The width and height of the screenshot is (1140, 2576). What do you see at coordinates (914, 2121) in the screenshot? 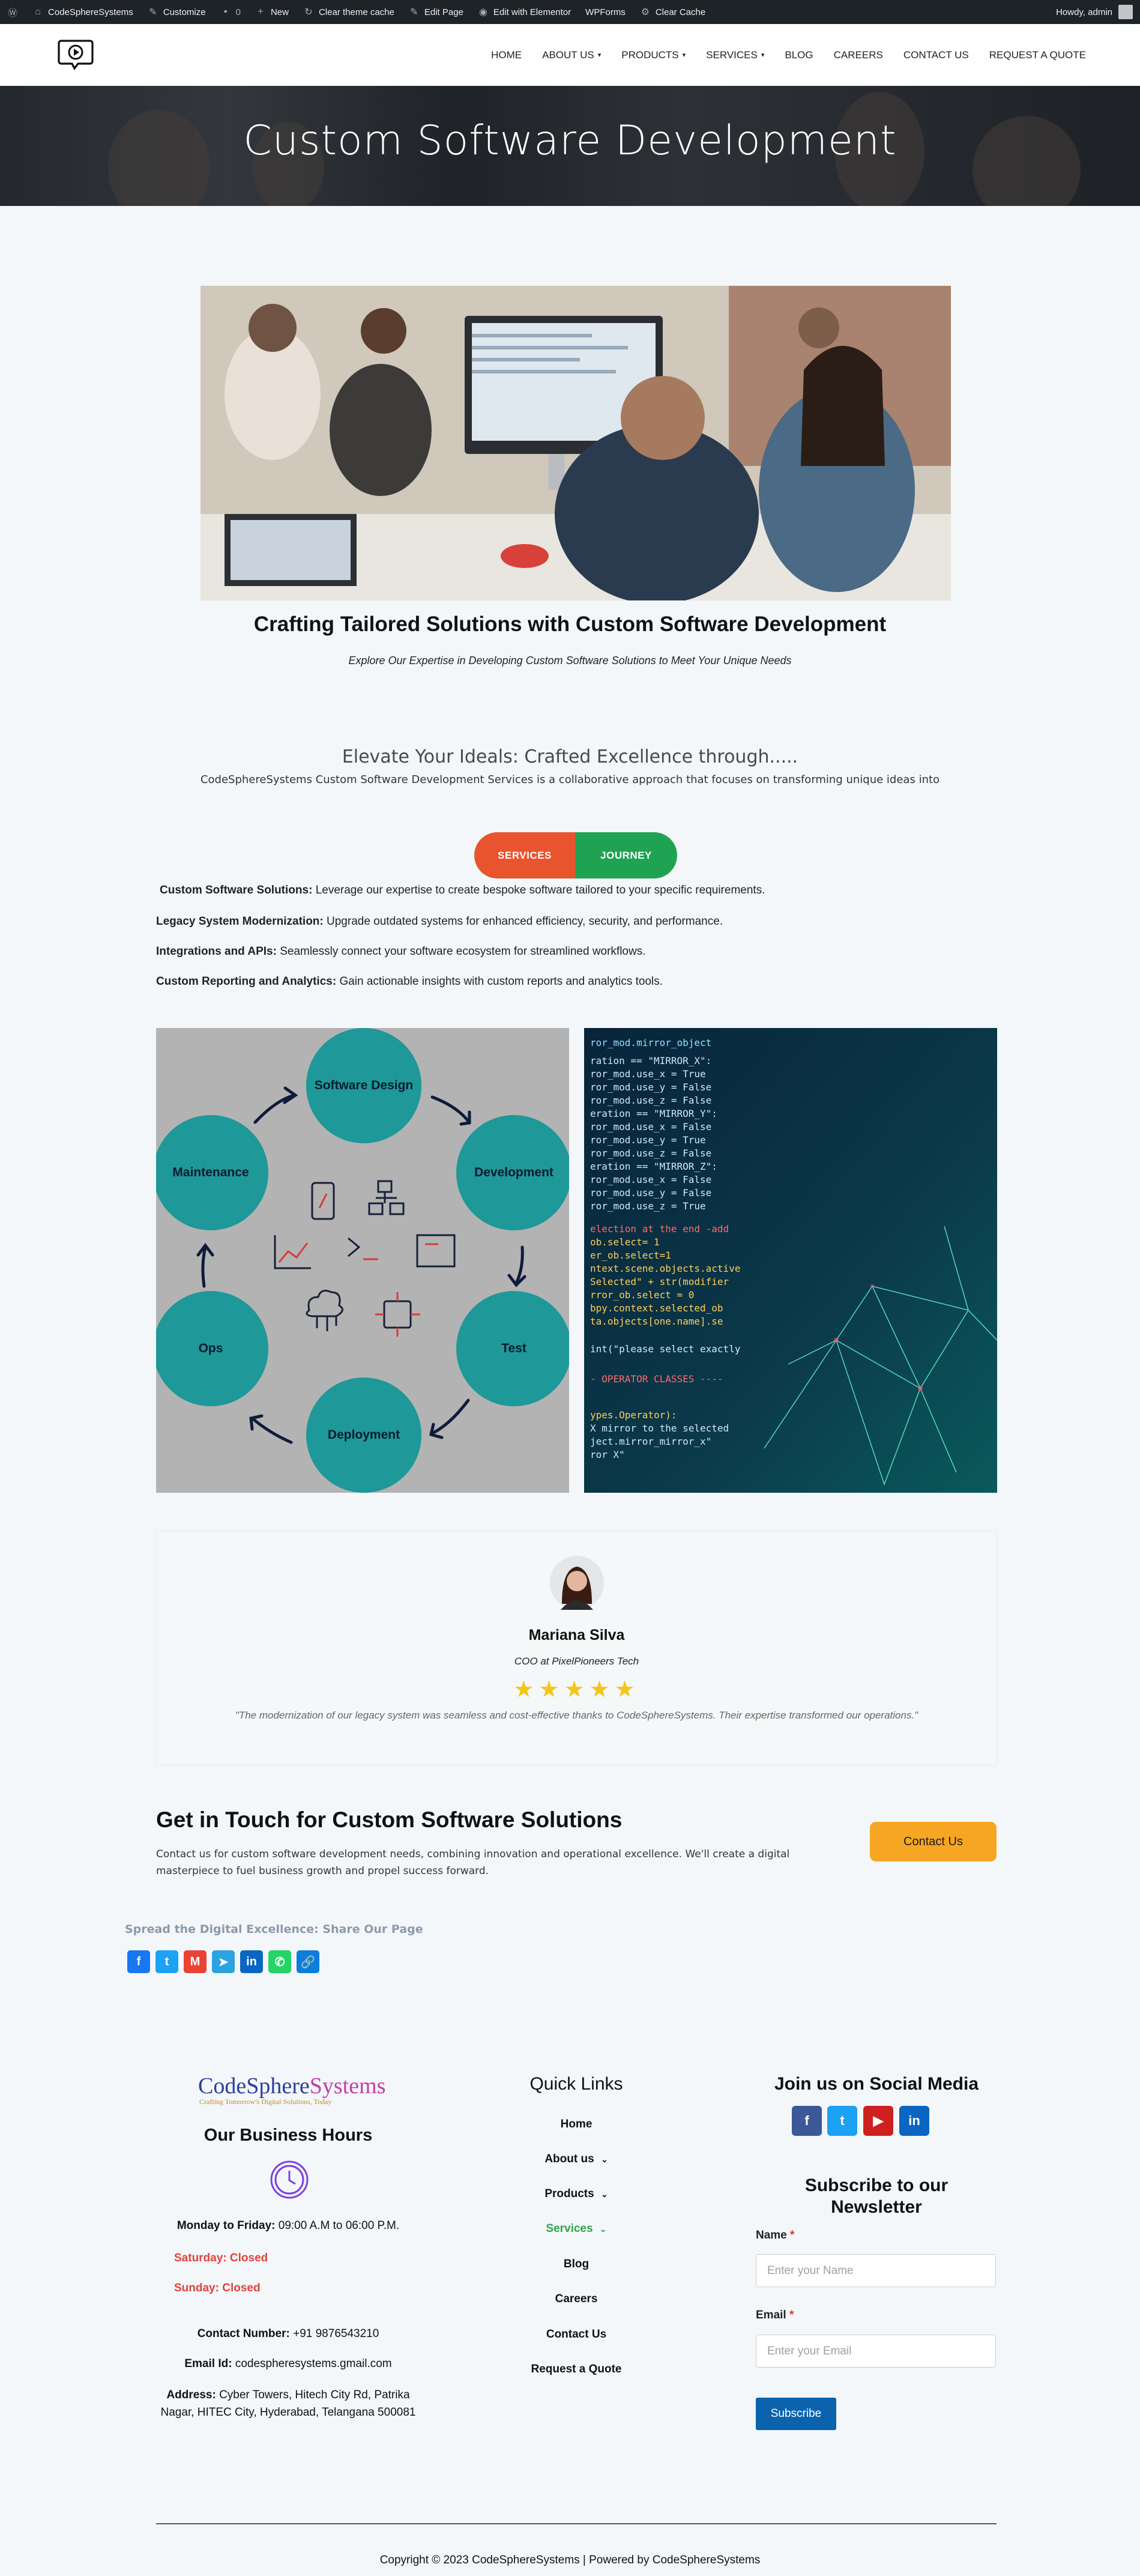
I see `linkedin-icon: in` at bounding box center [914, 2121].